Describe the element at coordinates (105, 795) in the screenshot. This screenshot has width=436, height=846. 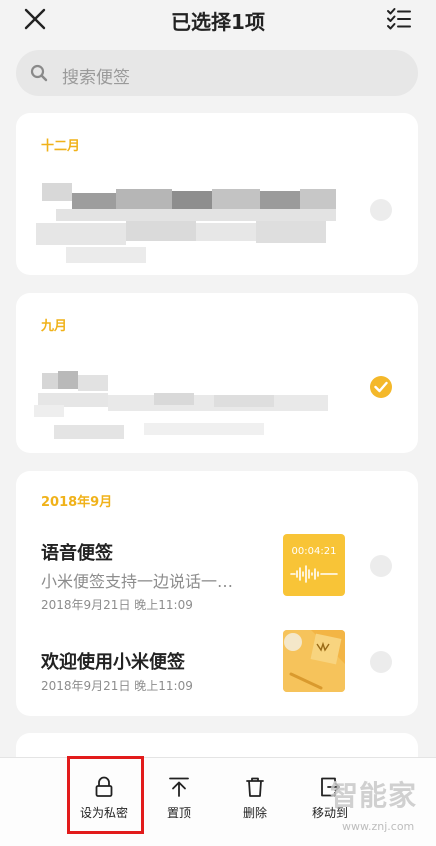
I see `annotation-highlight-box` at that location.